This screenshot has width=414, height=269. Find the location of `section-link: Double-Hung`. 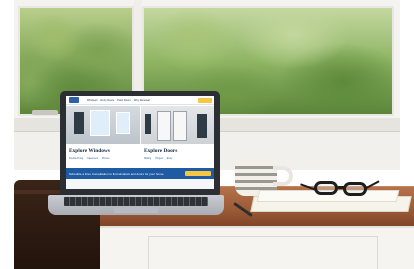

section-link: Double-Hung is located at coordinates (76, 158).